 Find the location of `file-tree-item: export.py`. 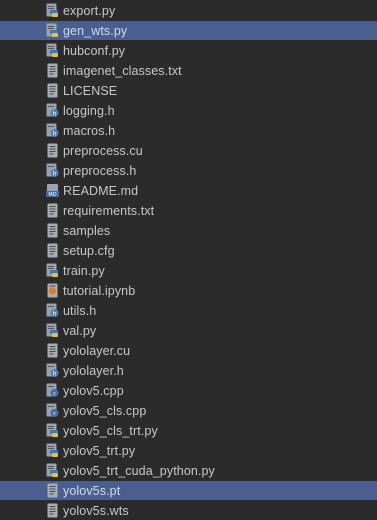

file-tree-item: export.py is located at coordinates (188, 10).